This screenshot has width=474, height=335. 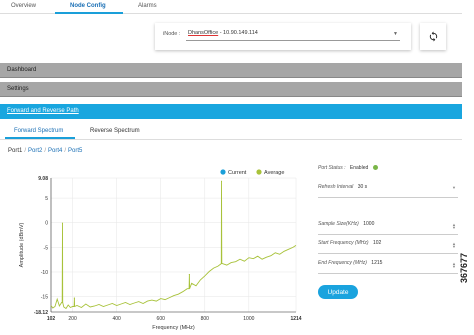 What do you see at coordinates (22, 245) in the screenshot?
I see `y-axis-title: Amplitude (dBmV)` at bounding box center [22, 245].